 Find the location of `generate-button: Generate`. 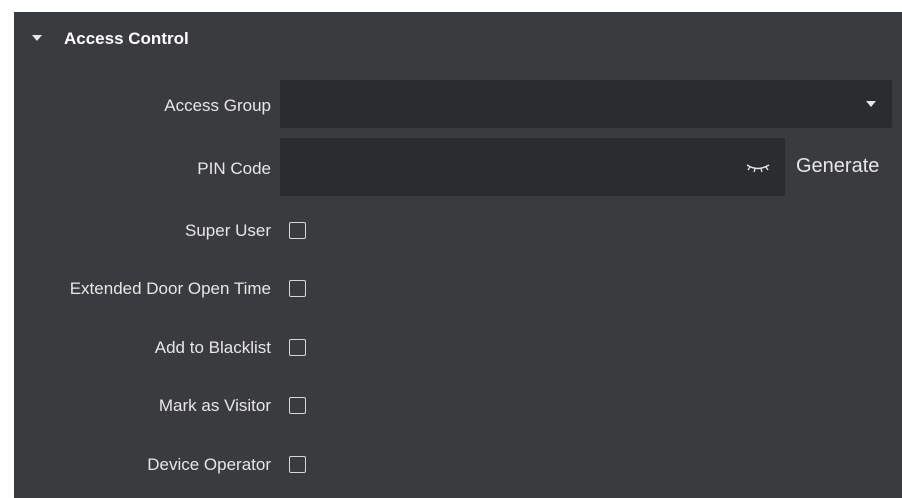

generate-button: Generate is located at coordinates (837, 166).